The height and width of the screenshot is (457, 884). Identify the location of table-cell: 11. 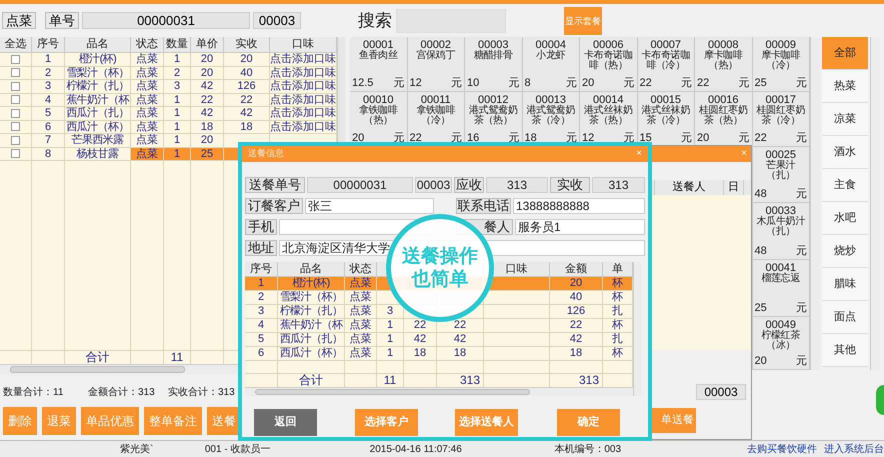
(390, 380).